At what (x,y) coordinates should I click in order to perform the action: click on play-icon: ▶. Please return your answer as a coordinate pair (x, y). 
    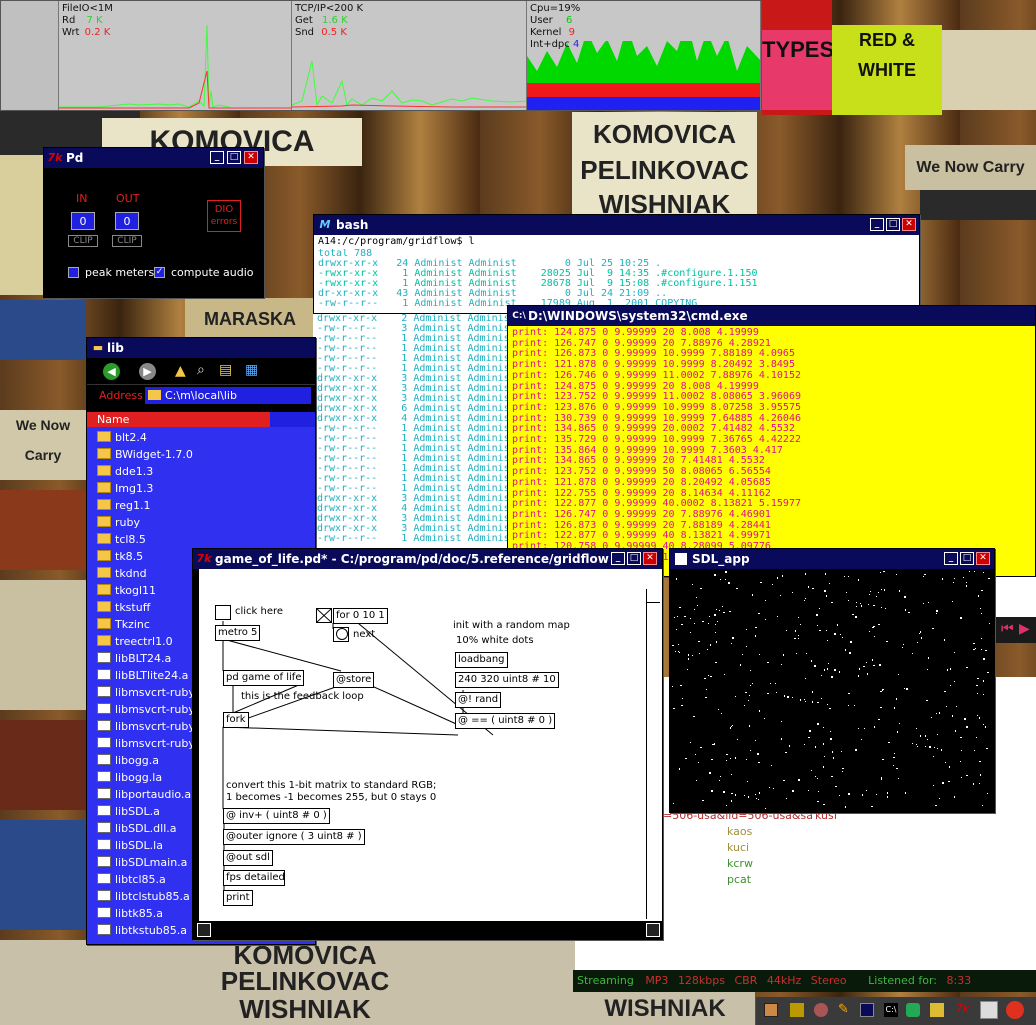
    Looking at the image, I should click on (1024, 629).